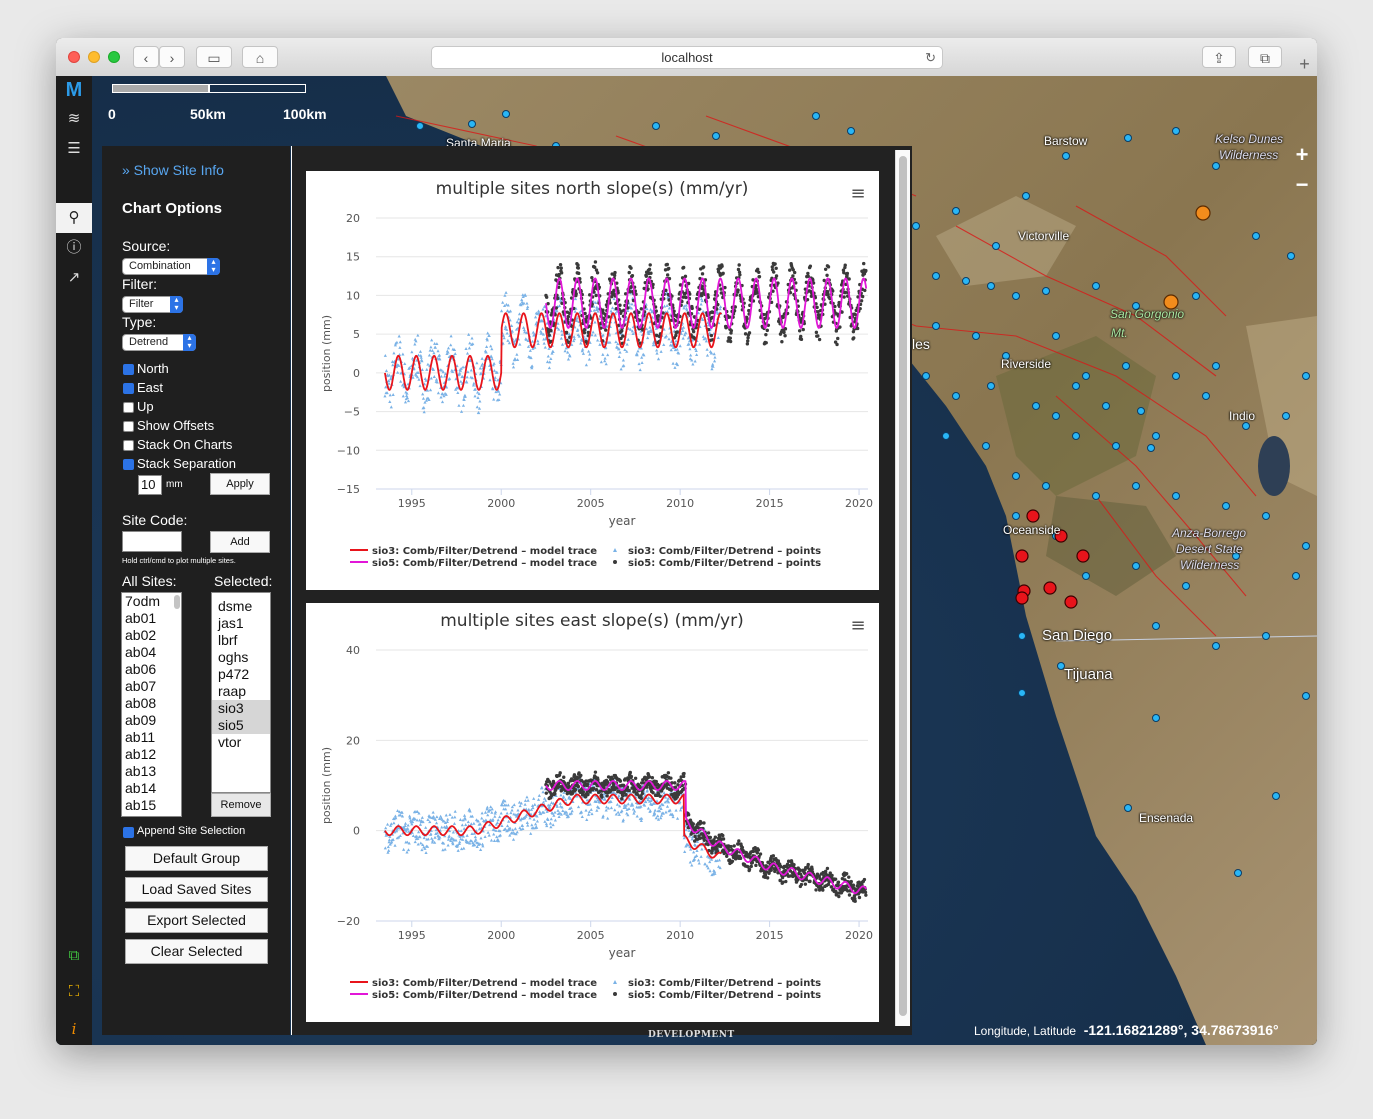  What do you see at coordinates (241, 606) in the screenshot?
I see `selected-sites-item: dsme` at bounding box center [241, 606].